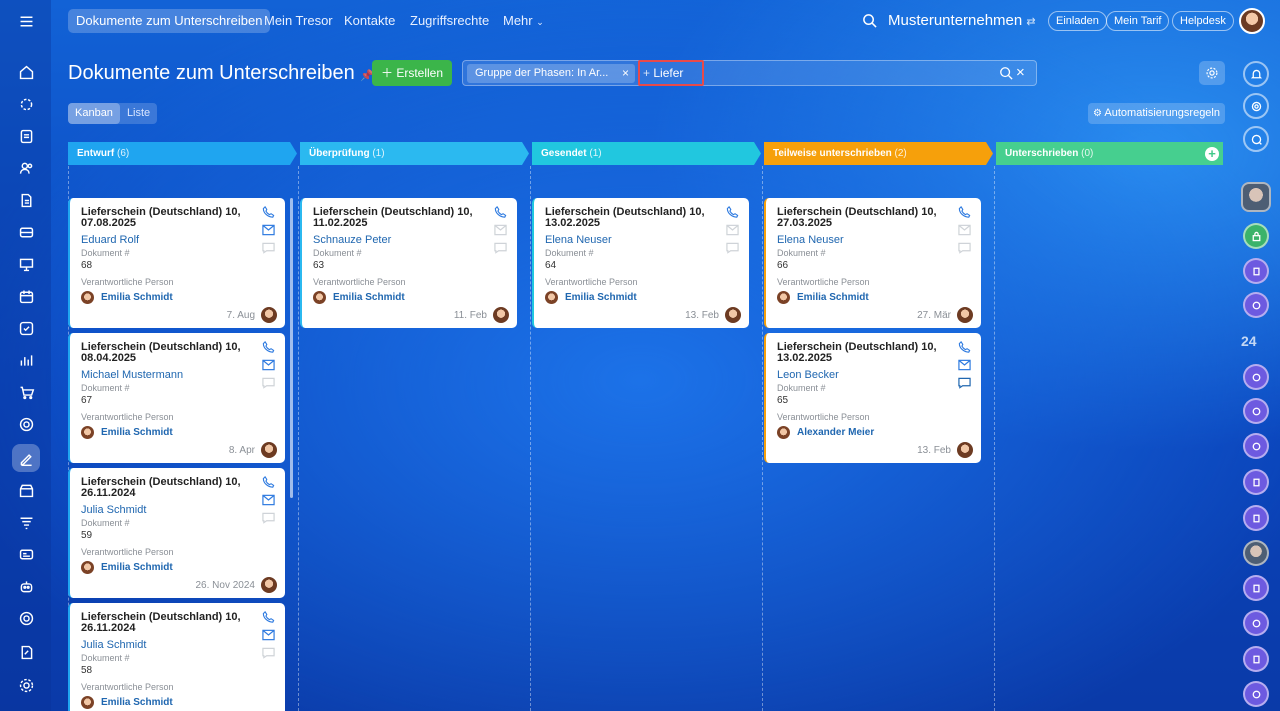 The width and height of the screenshot is (1280, 711). What do you see at coordinates (169, 21) in the screenshot?
I see `tab-documents-to-sign: Dokumente zum Unterschreiben` at bounding box center [169, 21].